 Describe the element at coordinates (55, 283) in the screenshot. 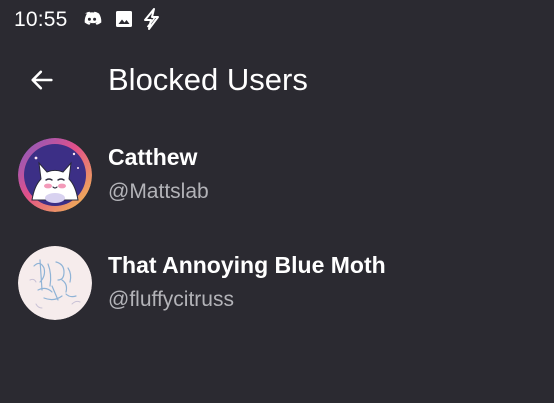

I see `sketch-avatar` at that location.